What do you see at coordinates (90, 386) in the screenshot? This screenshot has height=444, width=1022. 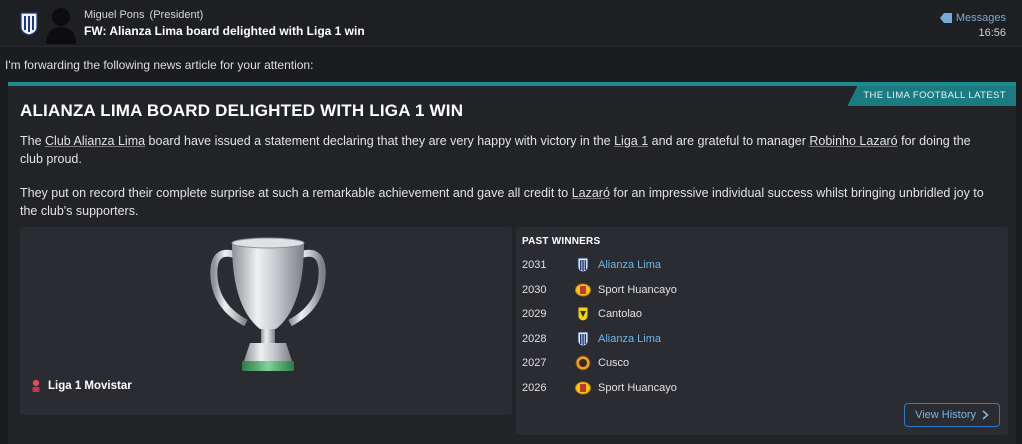 I see `competition-name: Liga 1 Movistar` at bounding box center [90, 386].